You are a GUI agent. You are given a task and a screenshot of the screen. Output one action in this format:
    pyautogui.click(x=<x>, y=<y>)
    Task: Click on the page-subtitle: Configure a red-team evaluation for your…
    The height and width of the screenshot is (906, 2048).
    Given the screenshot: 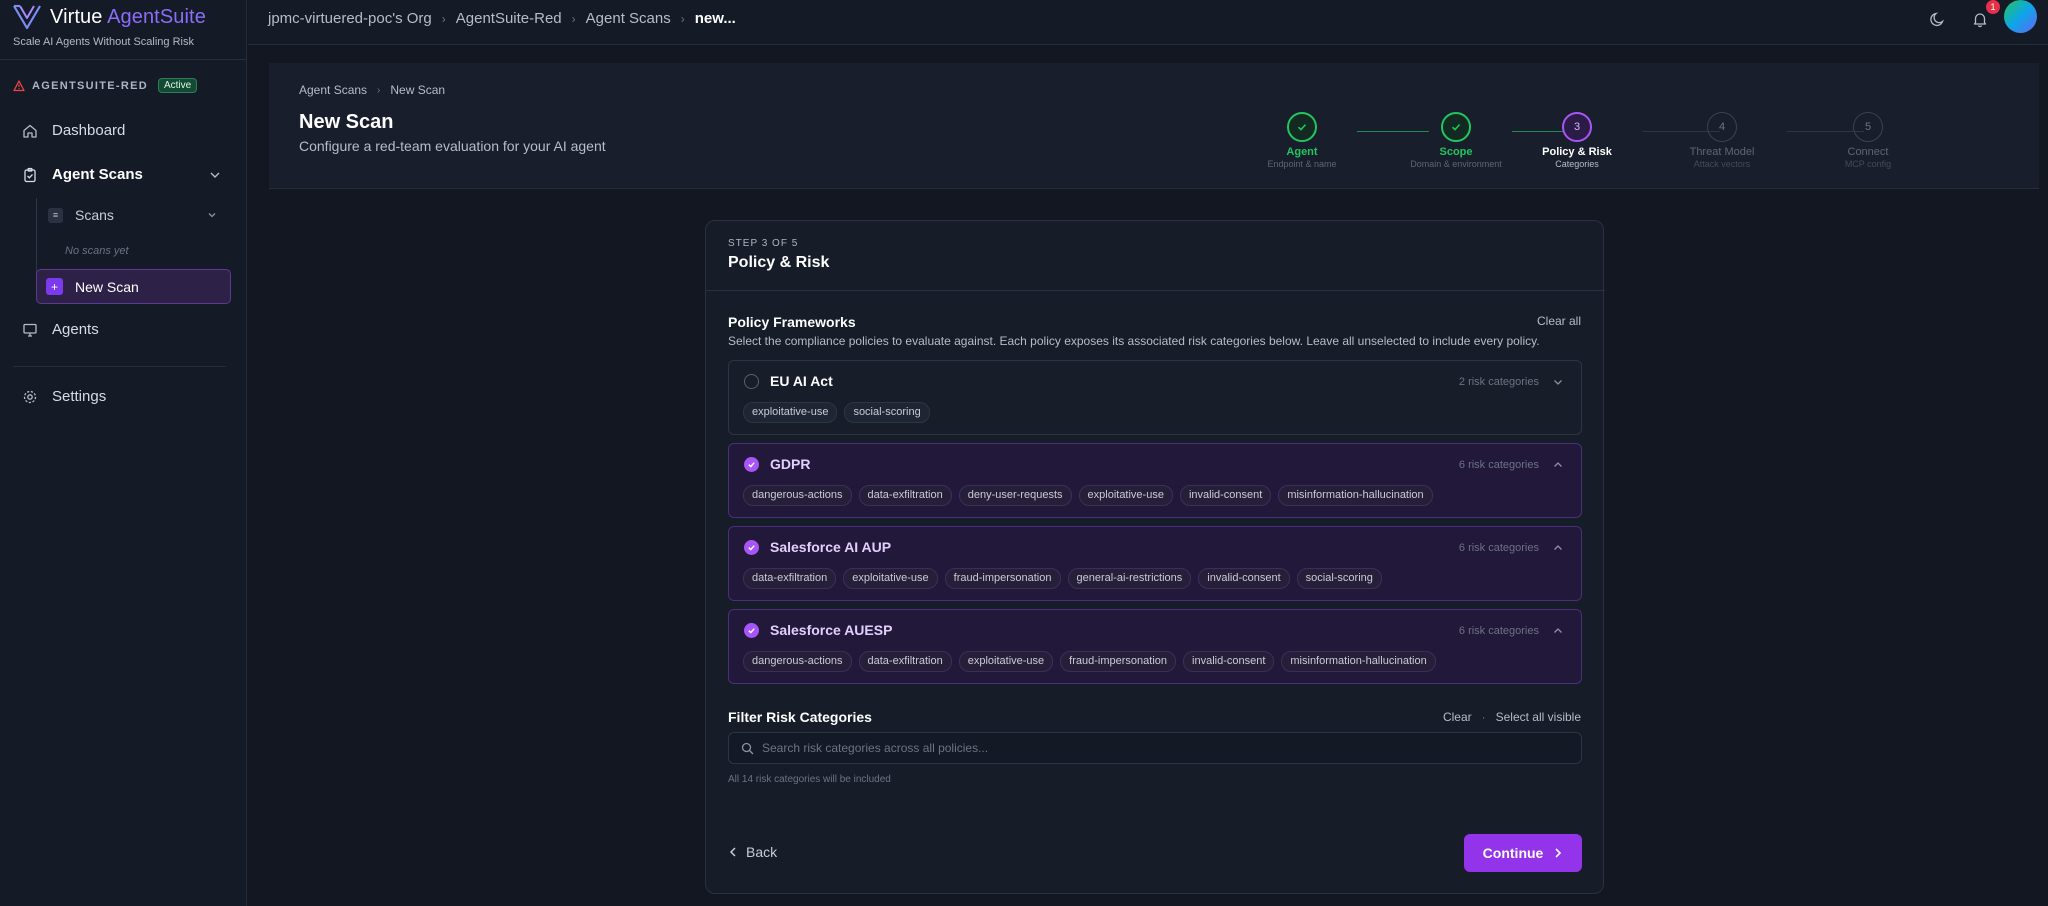 What is the action you would take?
    pyautogui.click(x=452, y=146)
    